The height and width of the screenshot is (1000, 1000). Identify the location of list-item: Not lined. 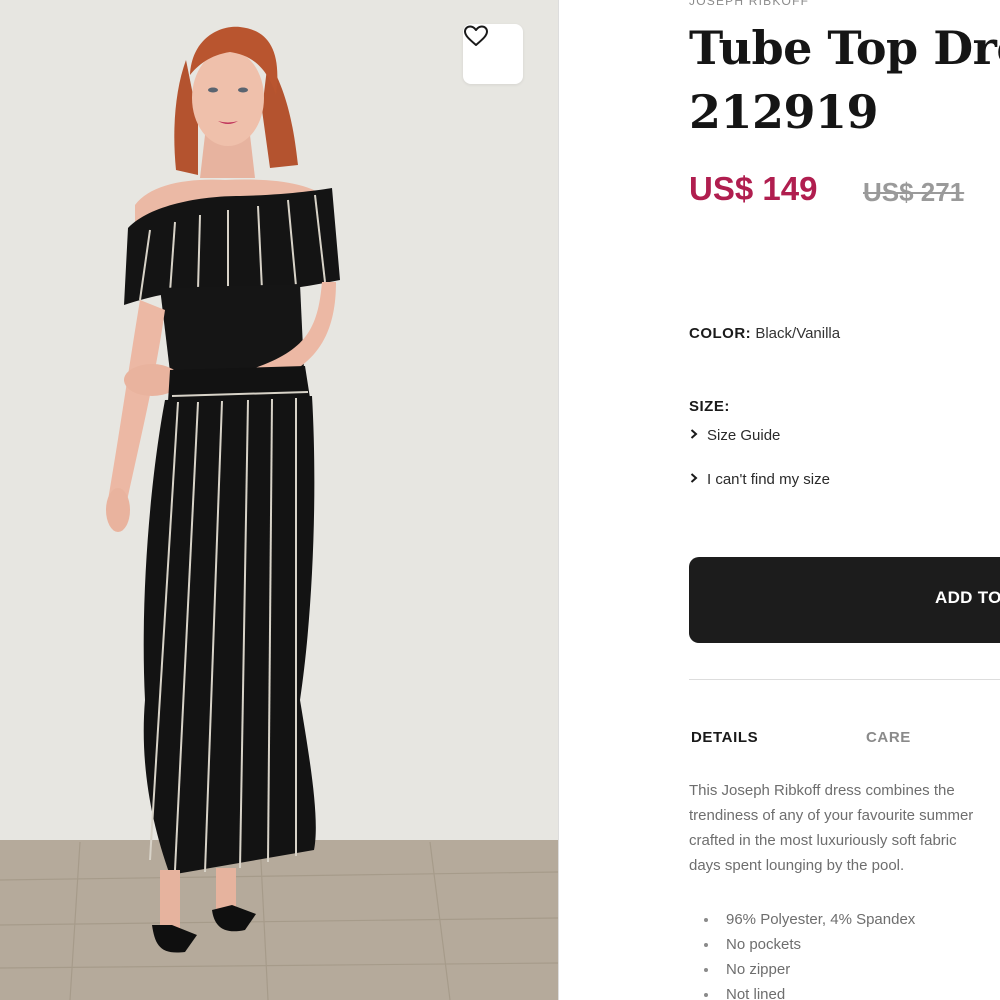
(802, 991).